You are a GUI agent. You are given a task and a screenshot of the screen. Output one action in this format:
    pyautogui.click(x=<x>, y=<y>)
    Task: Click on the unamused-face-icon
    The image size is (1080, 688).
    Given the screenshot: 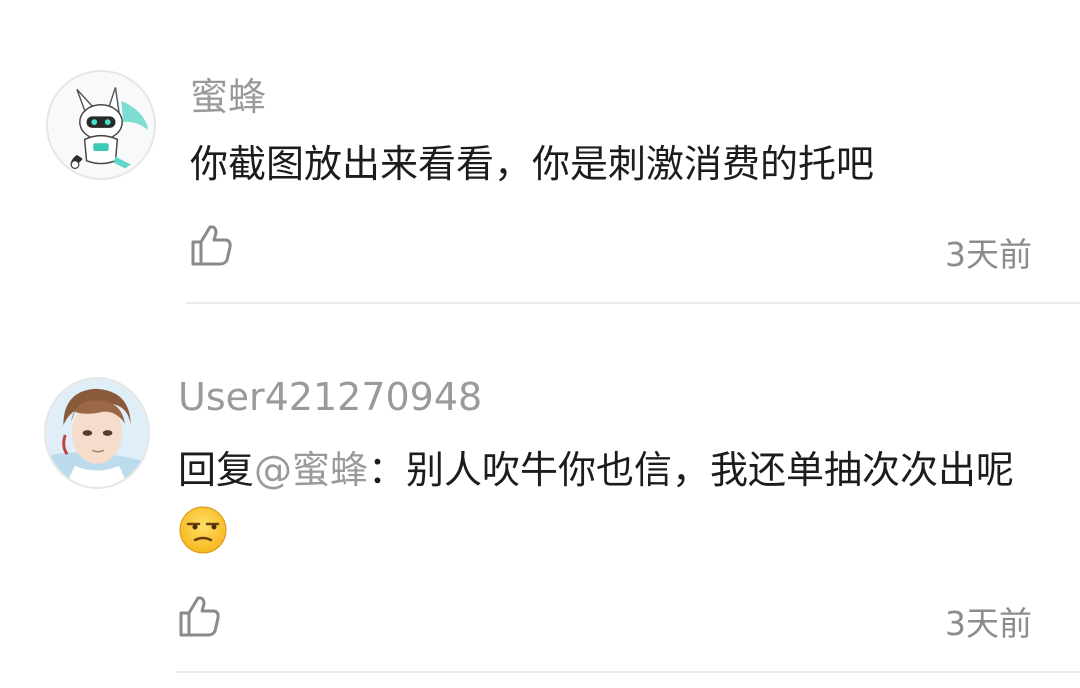 What is the action you would take?
    pyautogui.click(x=203, y=530)
    